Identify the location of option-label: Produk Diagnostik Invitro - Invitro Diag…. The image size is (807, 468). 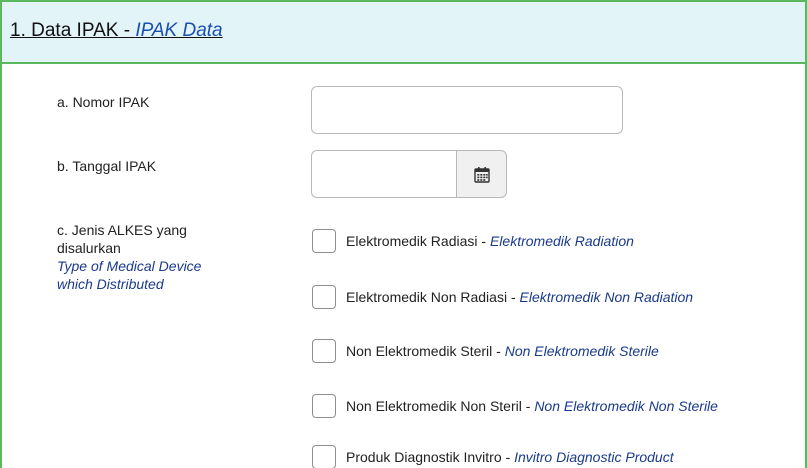
(510, 457).